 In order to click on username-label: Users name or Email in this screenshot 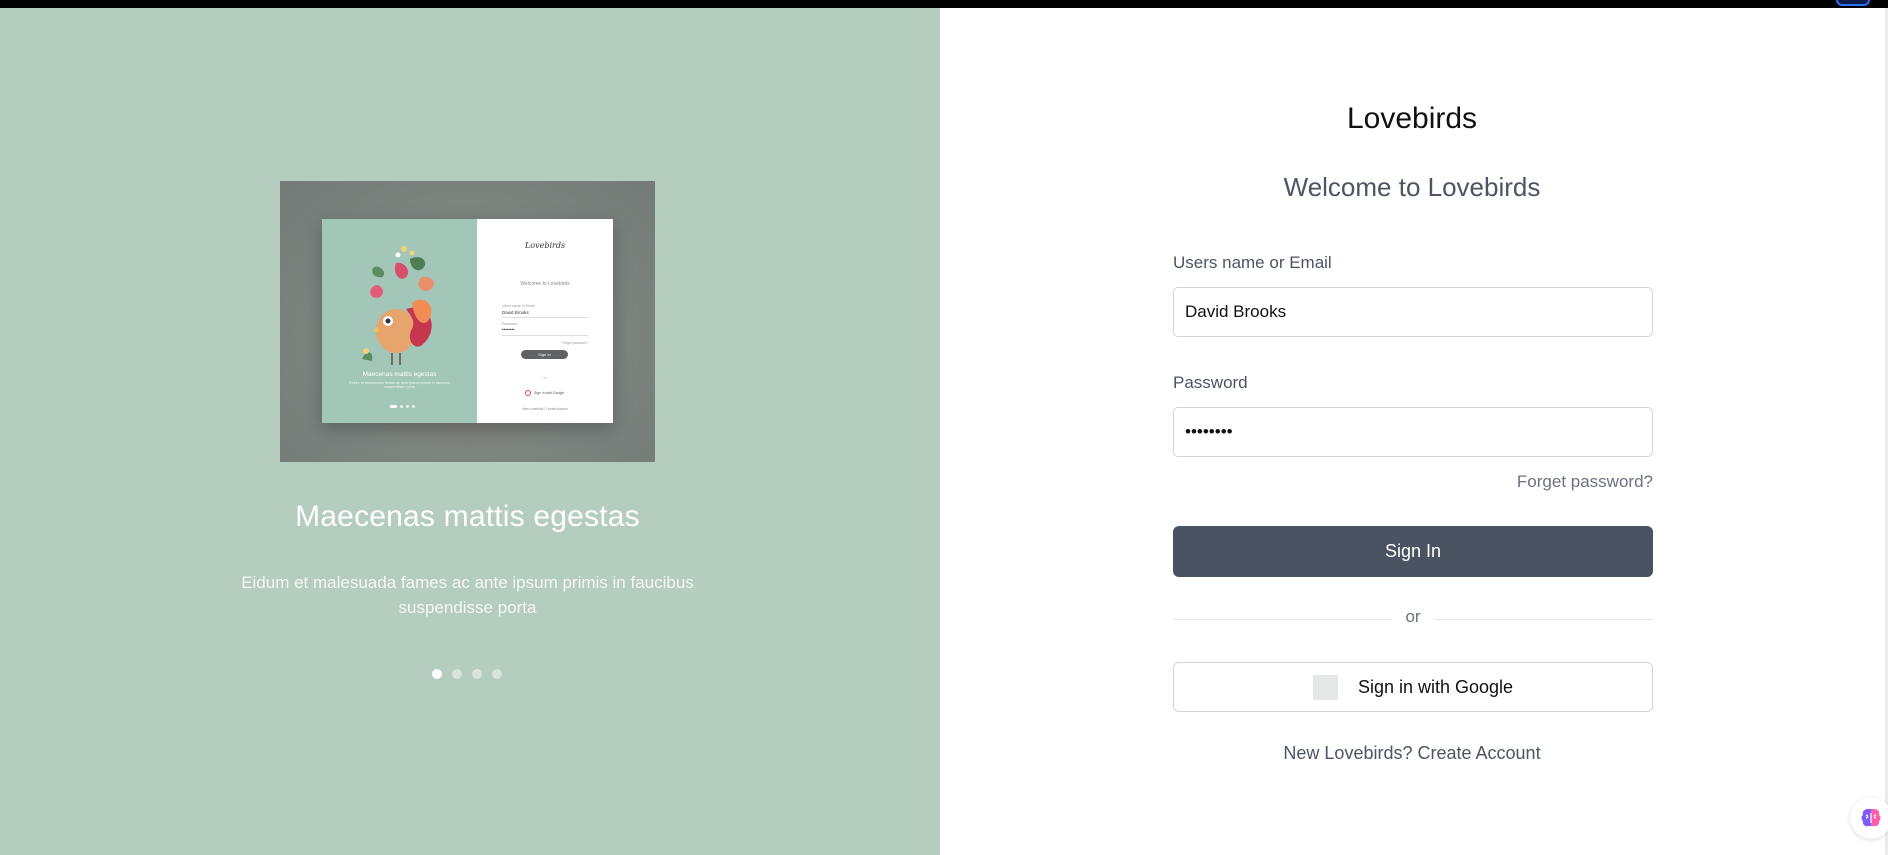, I will do `click(1252, 262)`.